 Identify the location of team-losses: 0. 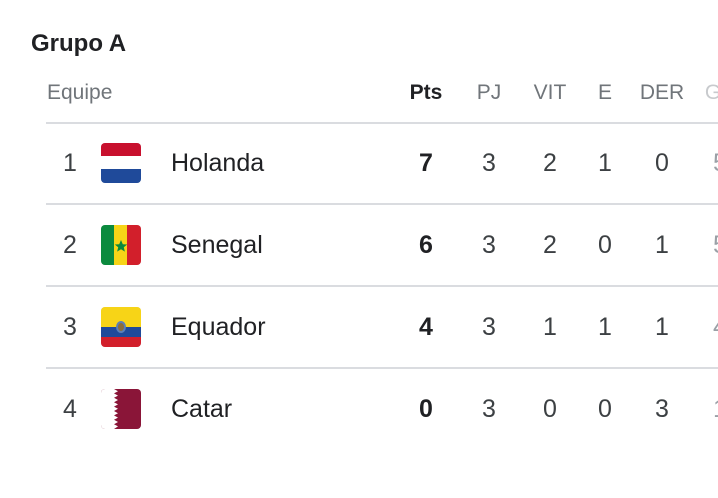
(662, 163).